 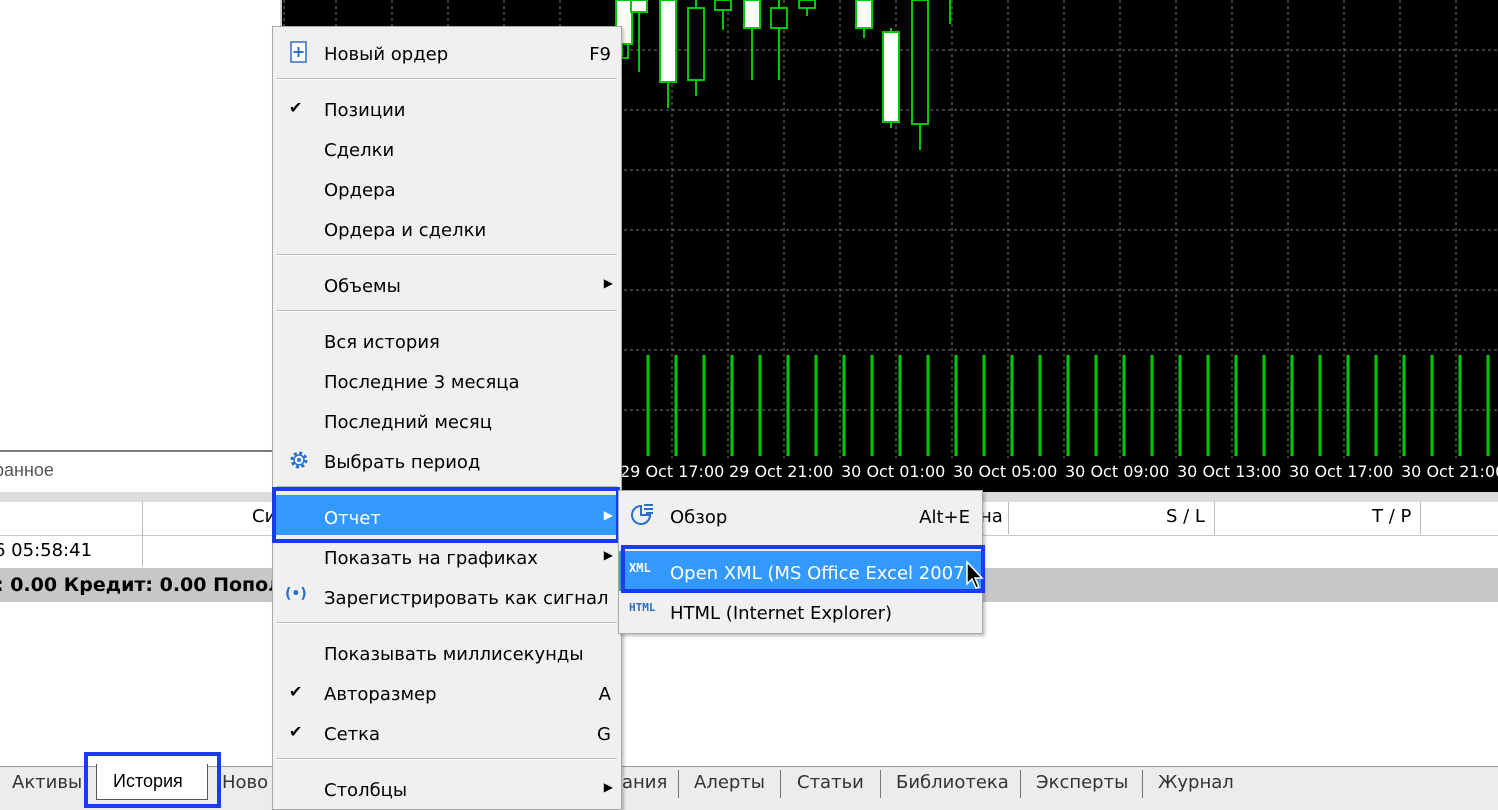 What do you see at coordinates (952, 782) in the screenshot?
I see `tab-library: Библиотека` at bounding box center [952, 782].